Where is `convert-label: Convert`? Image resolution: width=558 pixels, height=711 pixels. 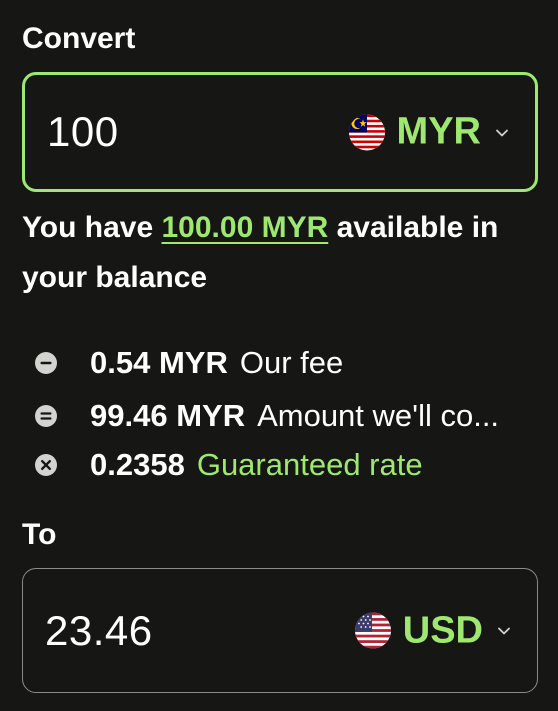
convert-label: Convert is located at coordinates (79, 38).